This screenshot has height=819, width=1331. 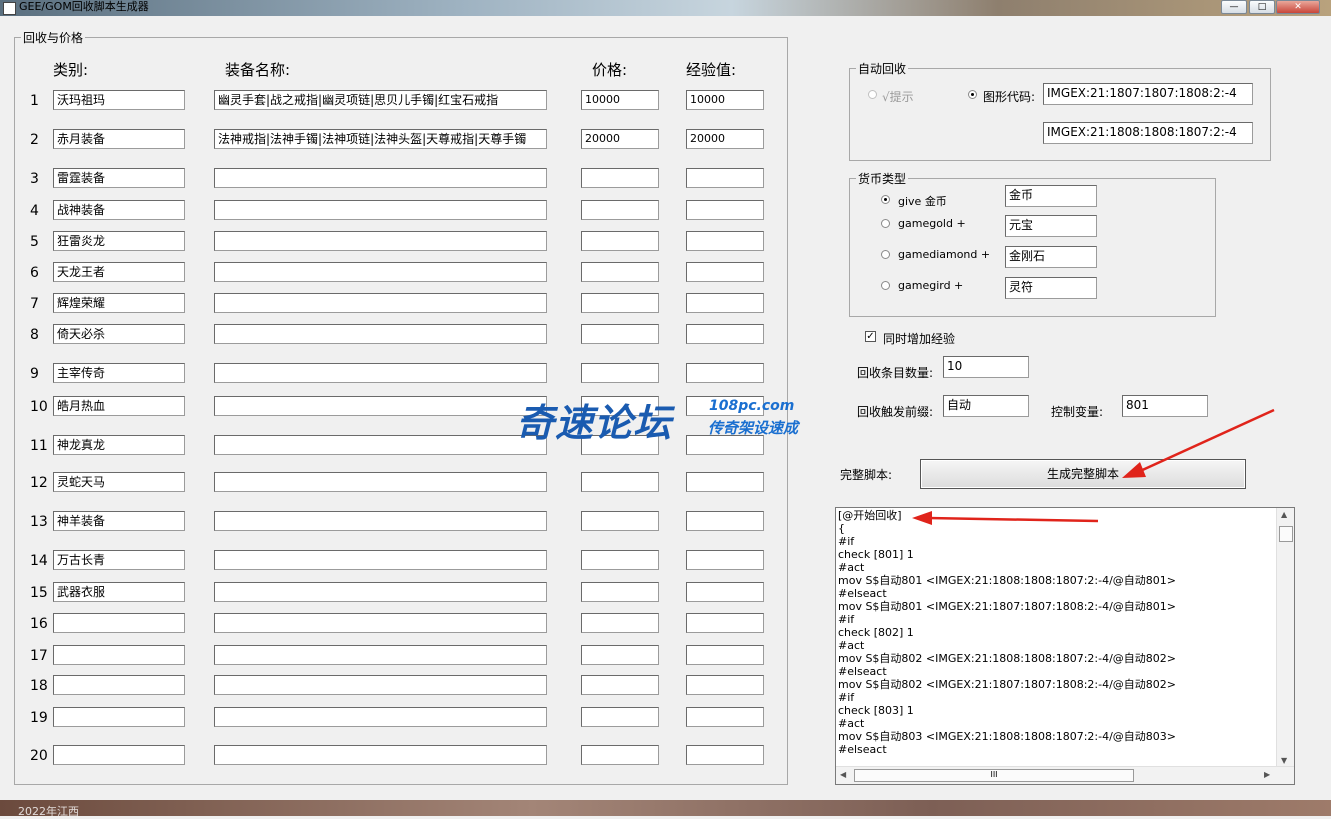 What do you see at coordinates (922, 518) in the screenshot?
I see `arrow-head-to-script` at bounding box center [922, 518].